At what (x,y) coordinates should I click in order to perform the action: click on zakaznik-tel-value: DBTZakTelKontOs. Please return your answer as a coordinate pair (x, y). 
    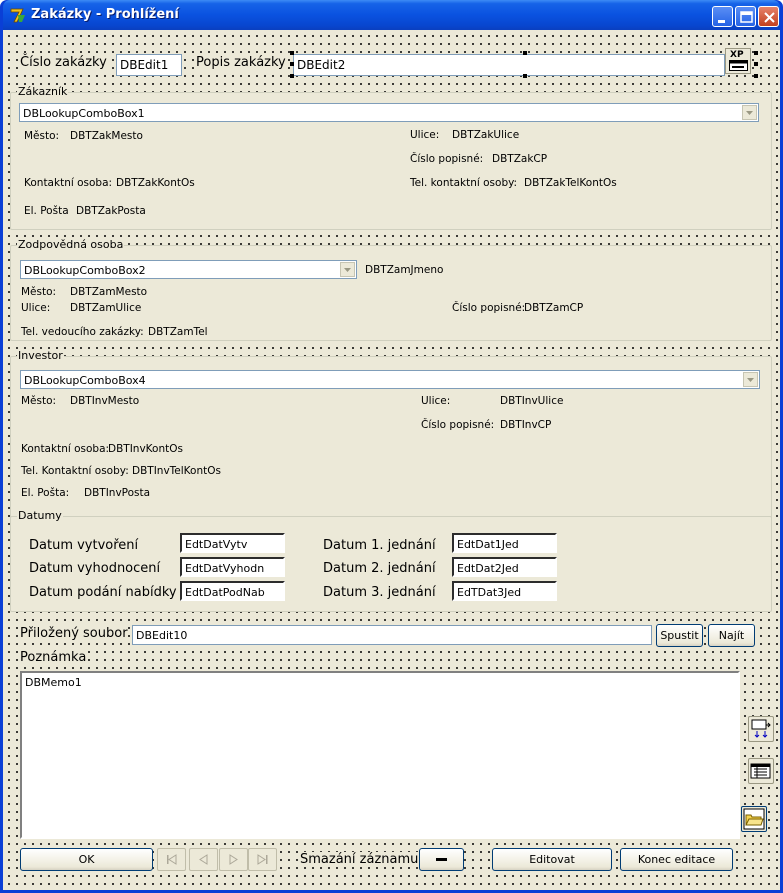
    Looking at the image, I should click on (570, 183).